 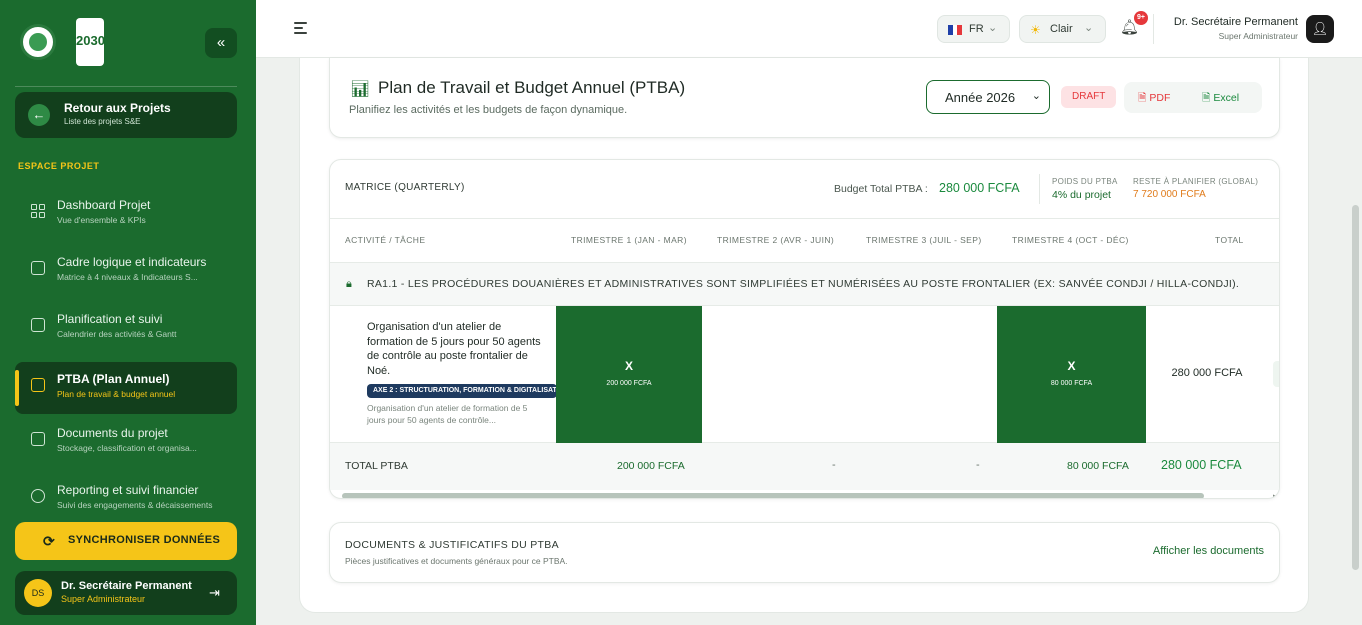 What do you see at coordinates (834, 465) in the screenshot?
I see `total-q2: -` at bounding box center [834, 465].